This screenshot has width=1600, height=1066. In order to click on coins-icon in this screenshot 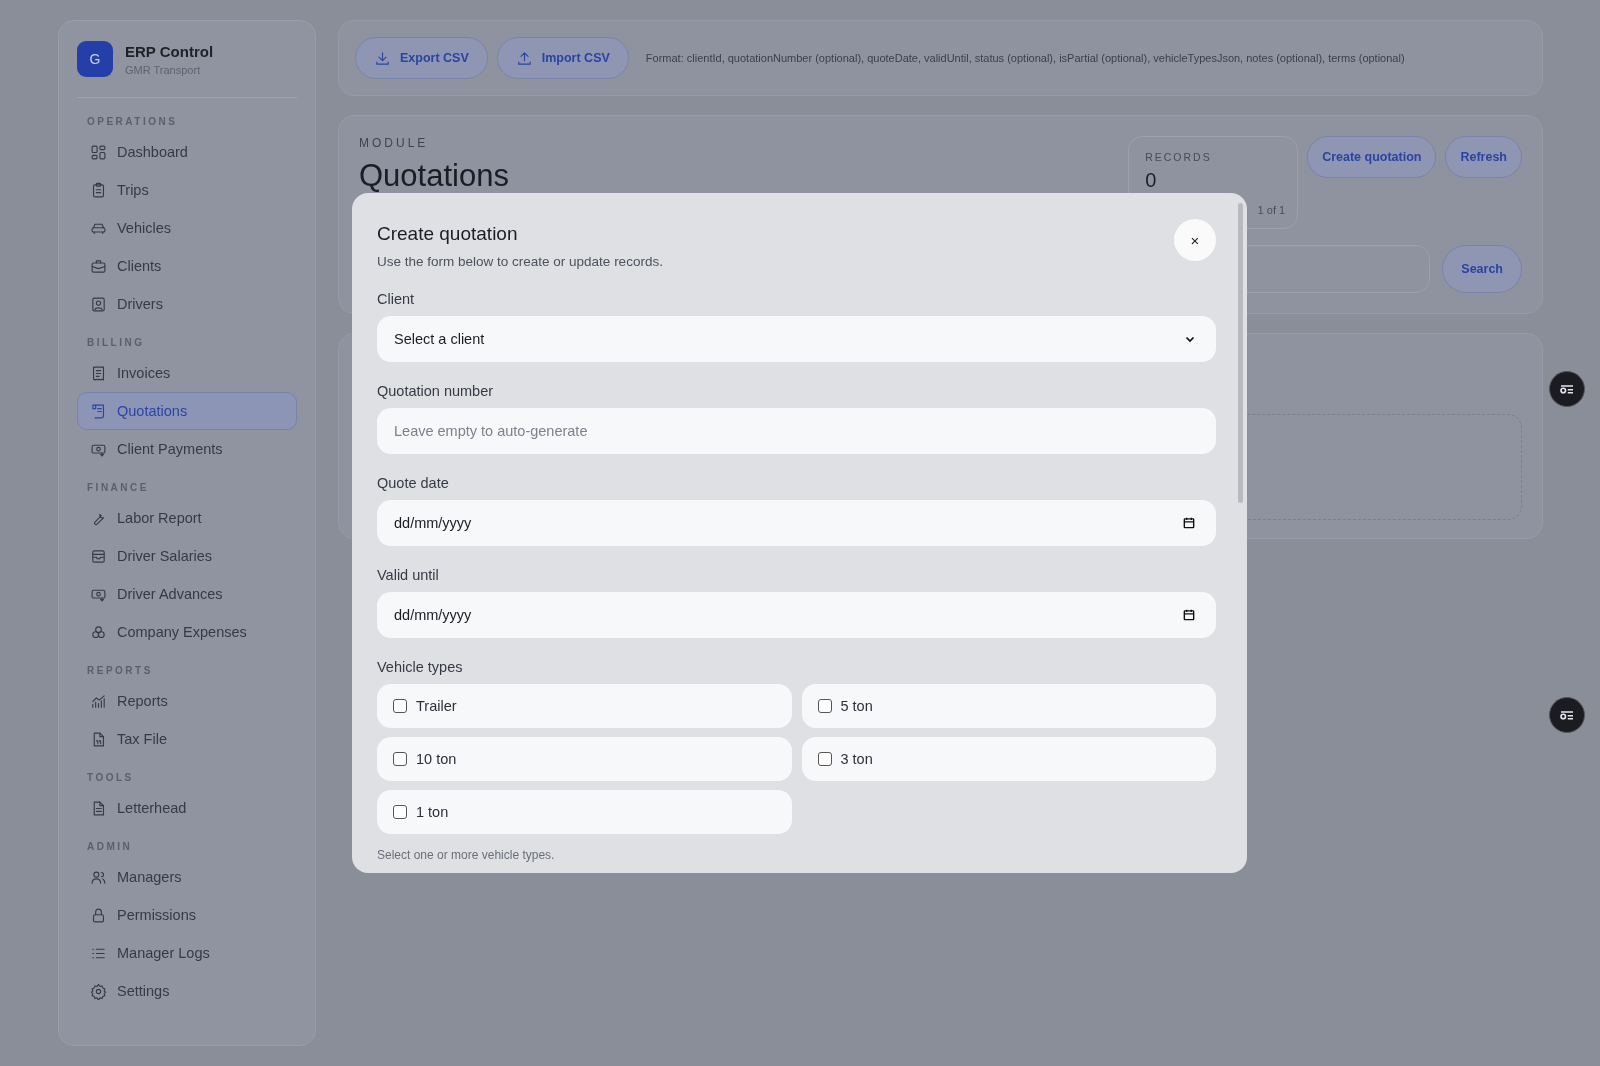, I will do `click(98, 632)`.